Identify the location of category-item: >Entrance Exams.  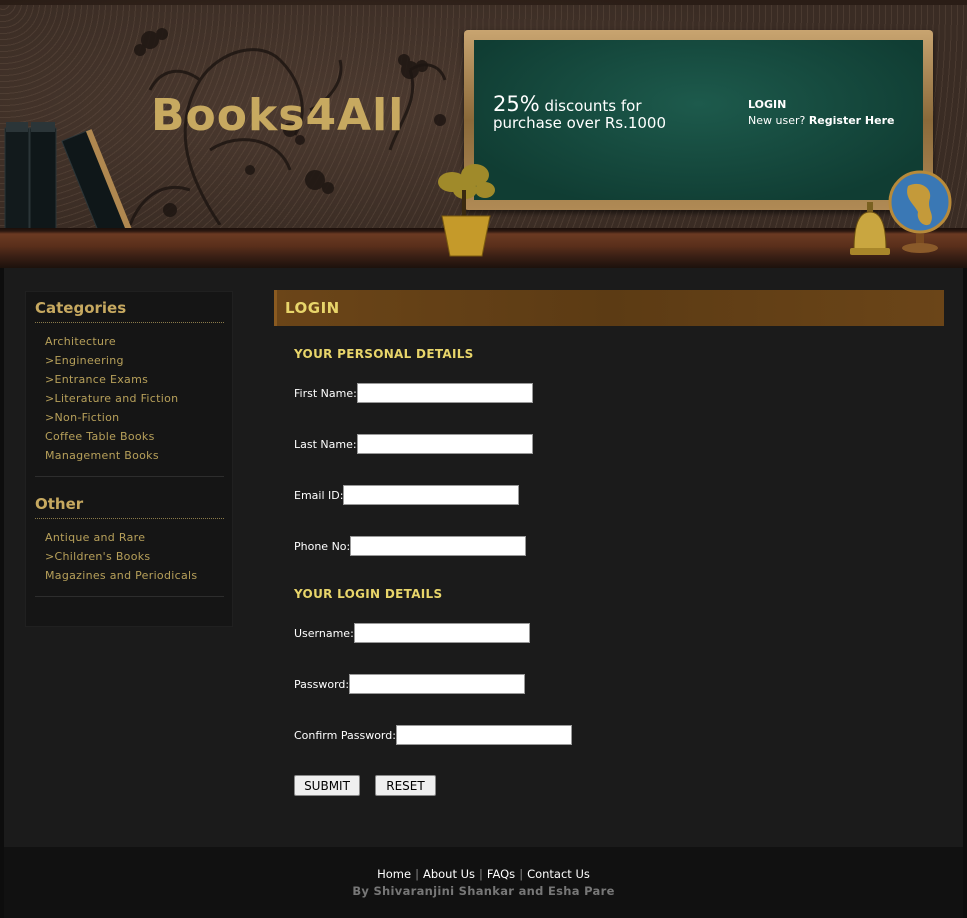
(111, 379).